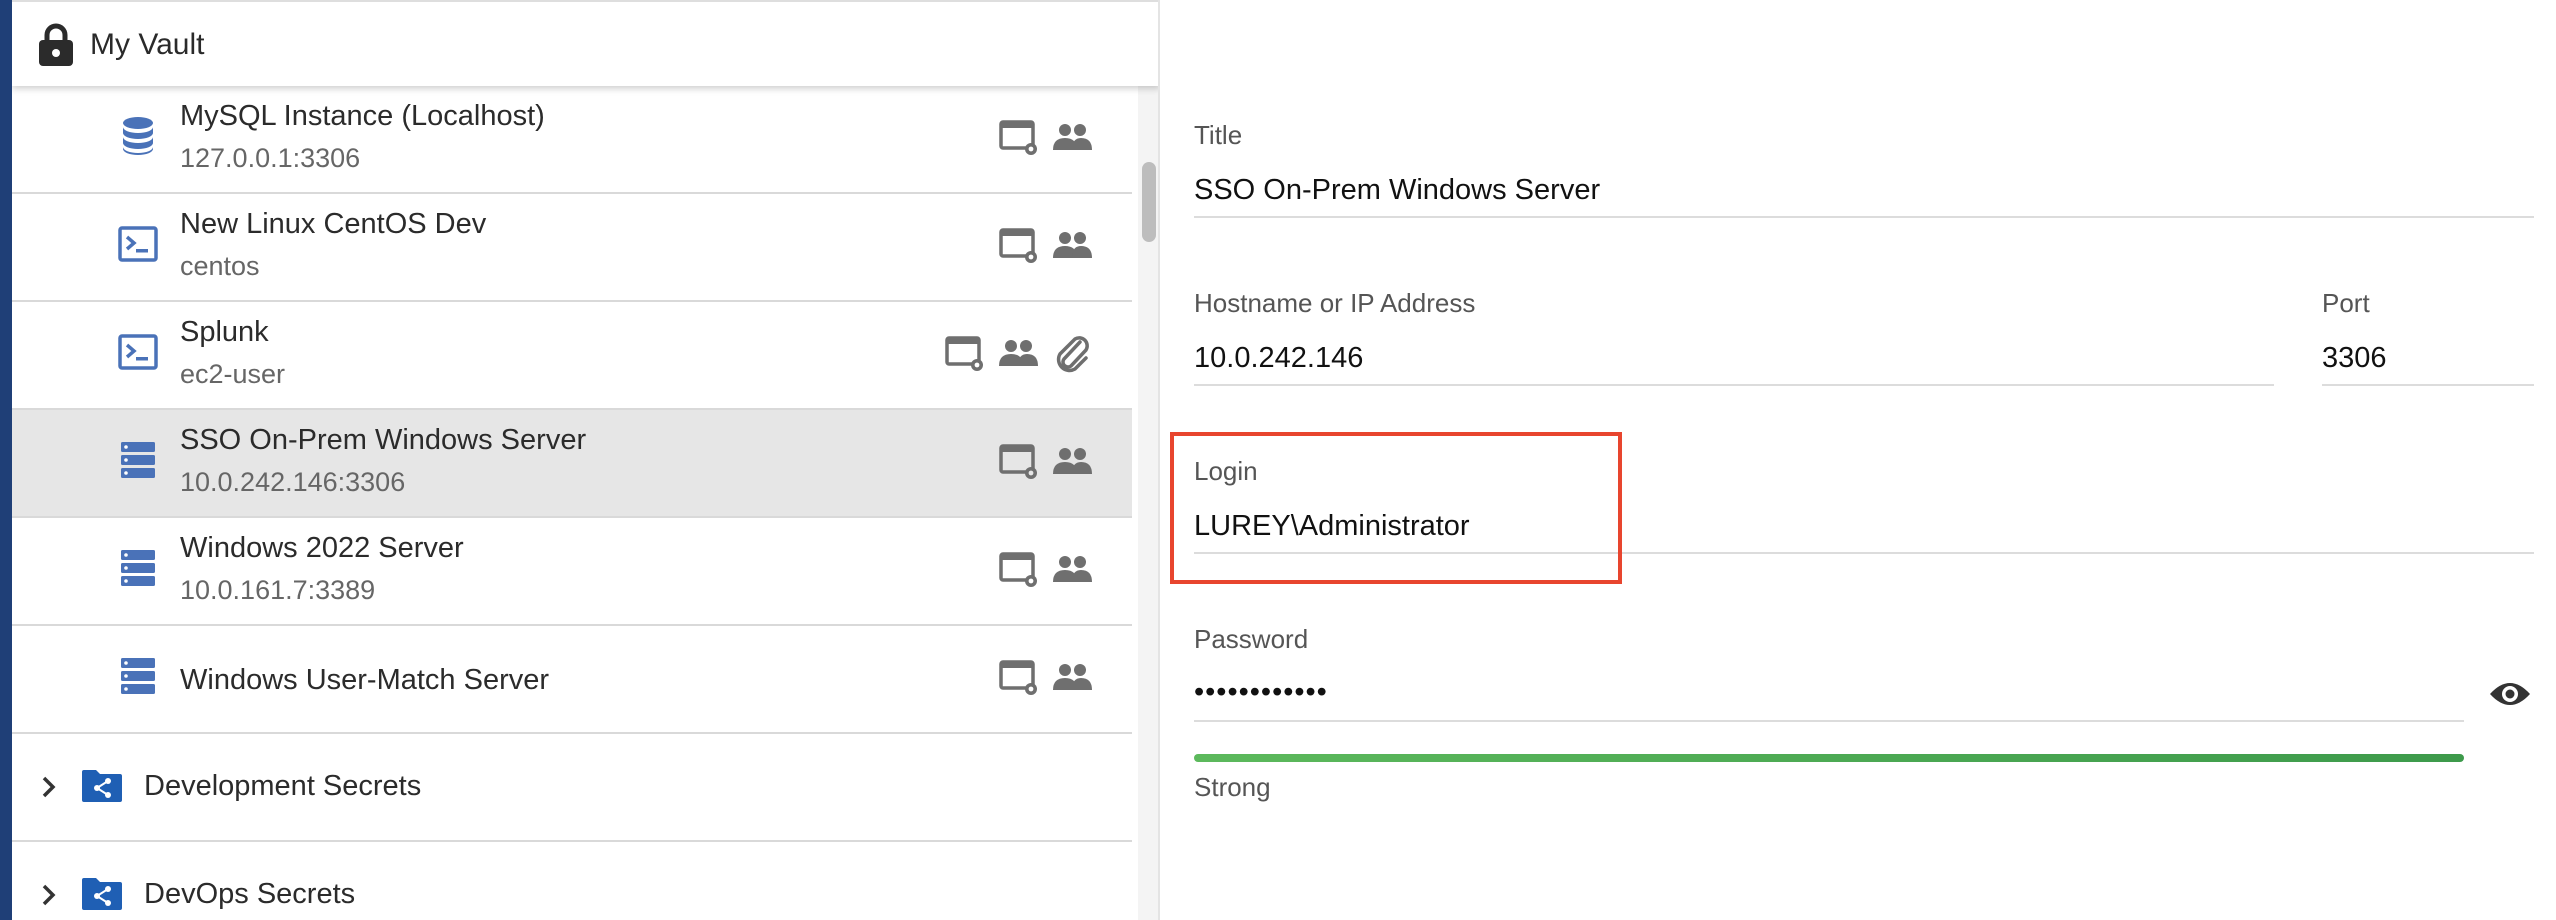  Describe the element at coordinates (333, 224) in the screenshot. I see `record-name: New Linux CentOS Dev` at that location.